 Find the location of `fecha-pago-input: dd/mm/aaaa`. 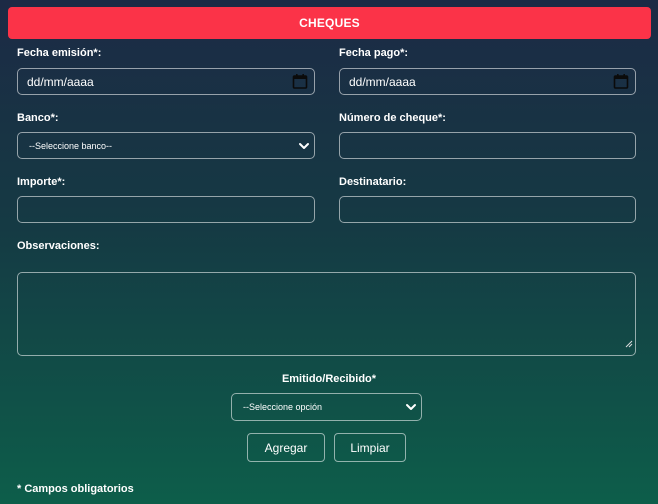

fecha-pago-input: dd/mm/aaaa is located at coordinates (487, 81).